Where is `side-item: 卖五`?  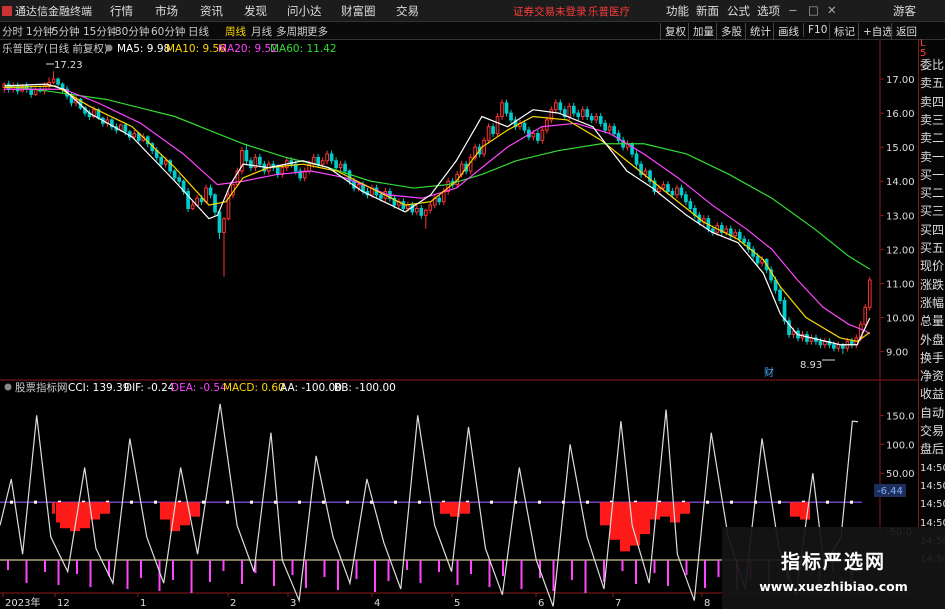 side-item: 卖五 is located at coordinates (932, 83).